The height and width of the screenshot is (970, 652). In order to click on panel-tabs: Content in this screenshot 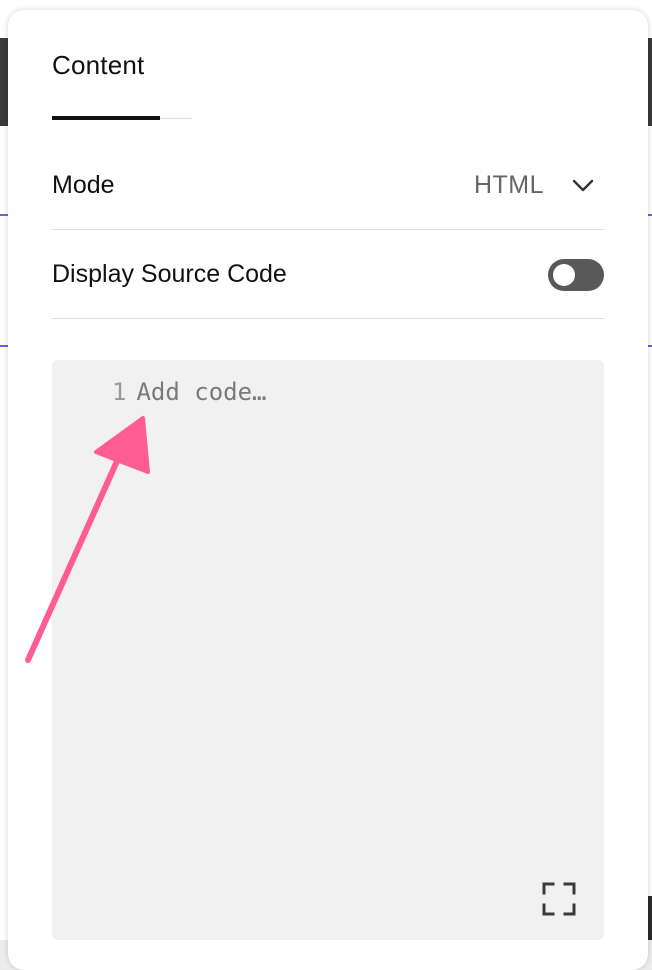, I will do `click(122, 85)`.